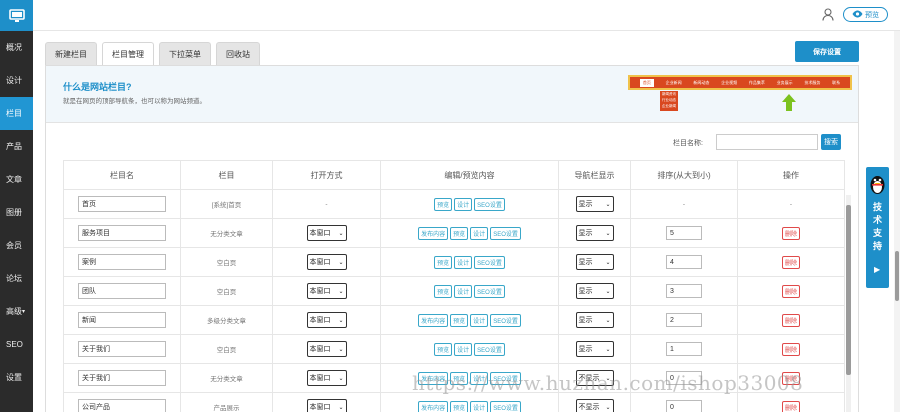 Image resolution: width=900 pixels, height=412 pixels. I want to click on sort-cell: 2, so click(684, 320).